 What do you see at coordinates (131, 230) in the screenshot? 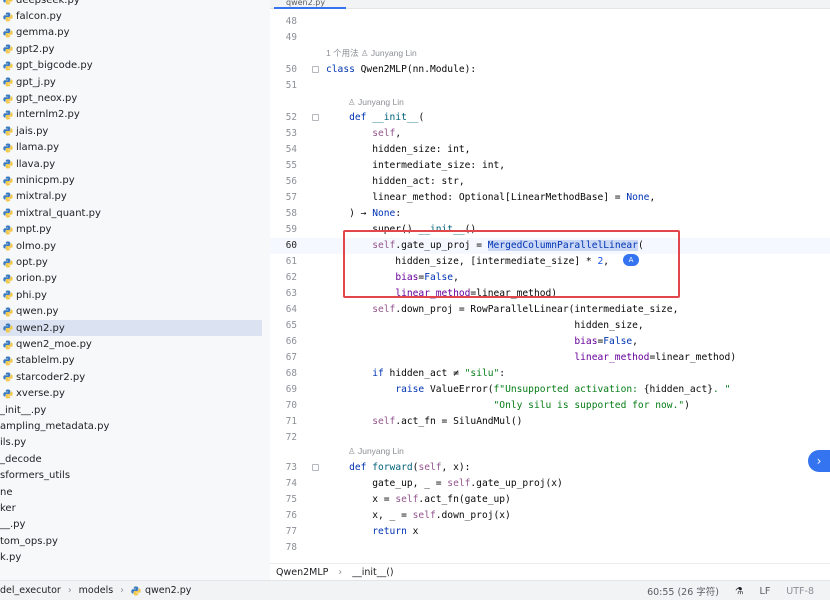
I see `file-item: mpt.py` at bounding box center [131, 230].